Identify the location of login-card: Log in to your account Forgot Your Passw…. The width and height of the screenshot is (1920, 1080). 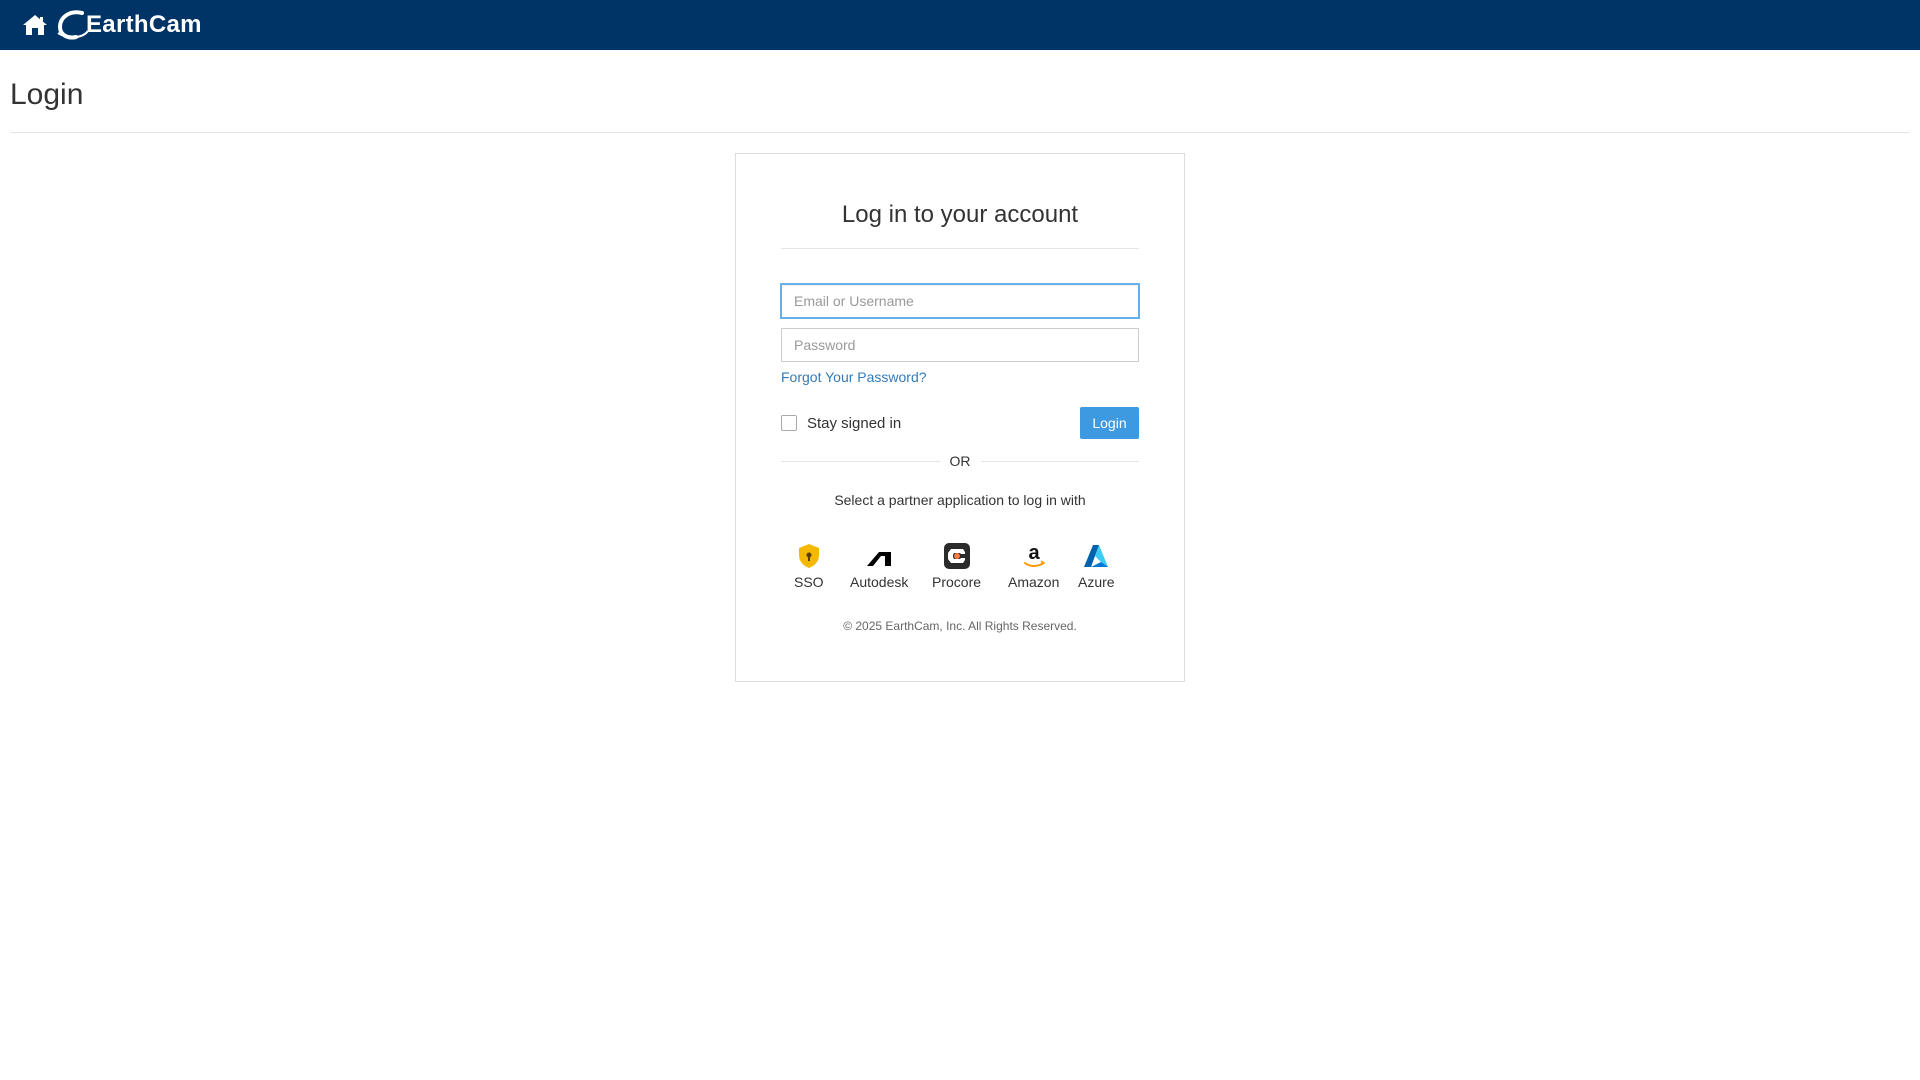
(960, 417).